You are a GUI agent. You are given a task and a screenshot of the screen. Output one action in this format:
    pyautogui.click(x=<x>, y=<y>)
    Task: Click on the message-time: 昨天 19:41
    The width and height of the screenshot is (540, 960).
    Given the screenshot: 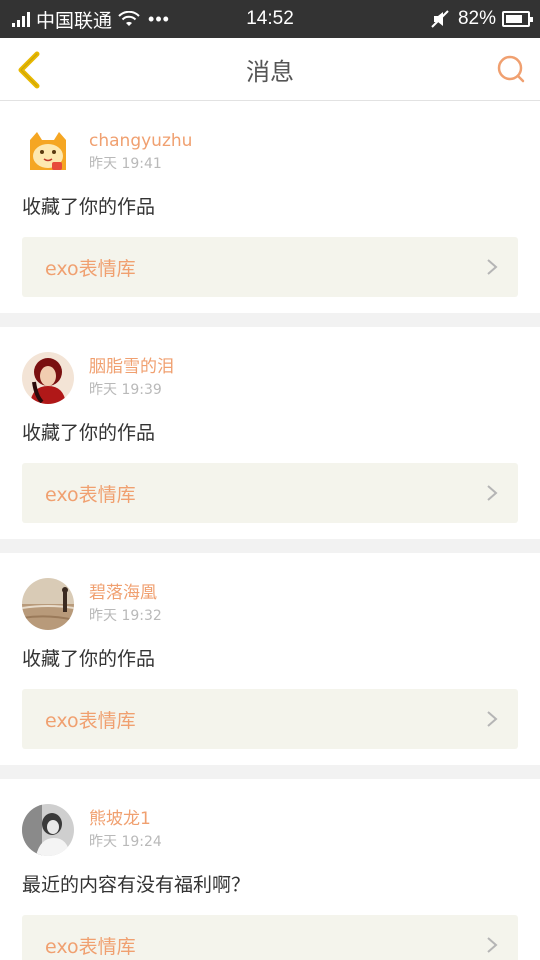 What is the action you would take?
    pyautogui.click(x=125, y=164)
    